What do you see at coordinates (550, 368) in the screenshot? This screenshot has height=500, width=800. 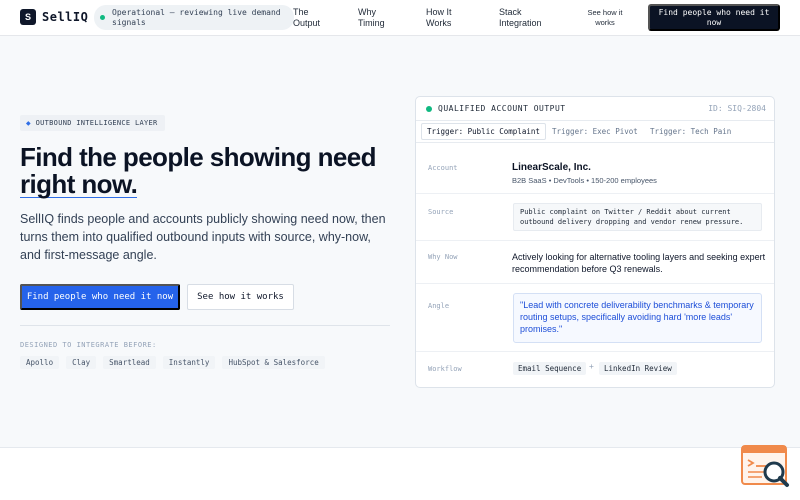 I see `workflow-email-sequence: Email Sequence` at bounding box center [550, 368].